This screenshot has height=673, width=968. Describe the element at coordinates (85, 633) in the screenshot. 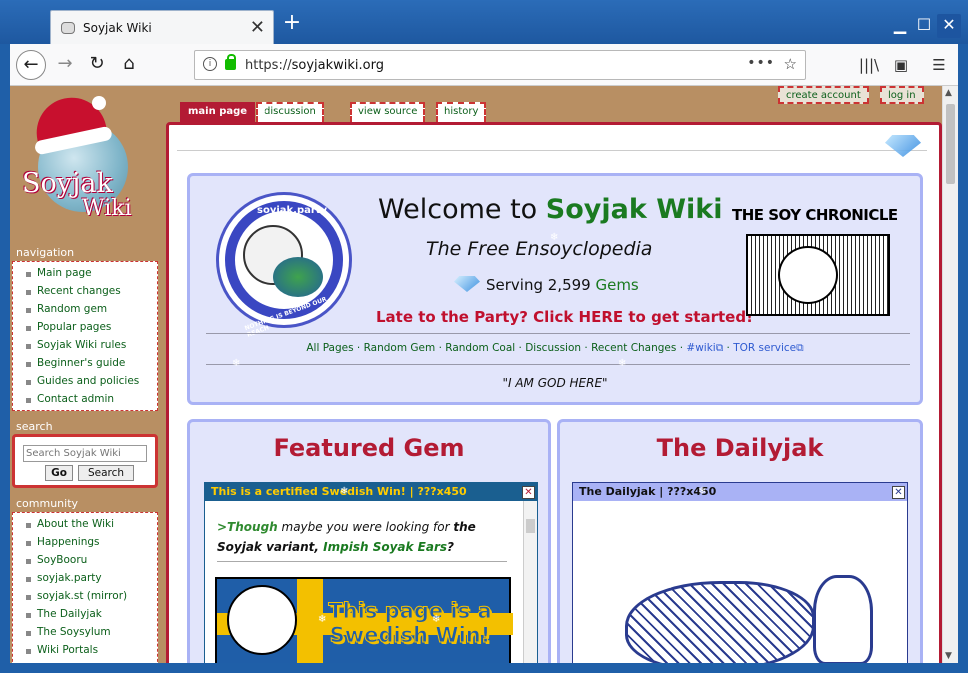

I see `com-soysylum: The Soysylum` at that location.